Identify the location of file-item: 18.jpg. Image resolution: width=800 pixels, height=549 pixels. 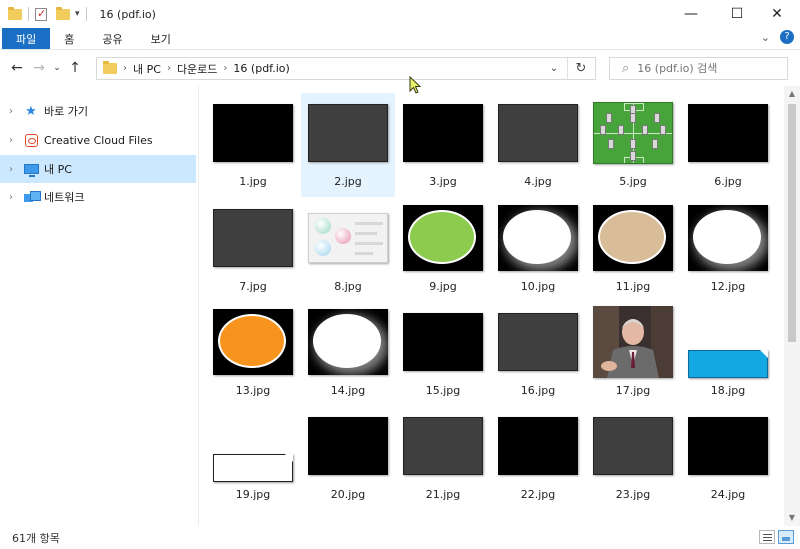
(728, 354).